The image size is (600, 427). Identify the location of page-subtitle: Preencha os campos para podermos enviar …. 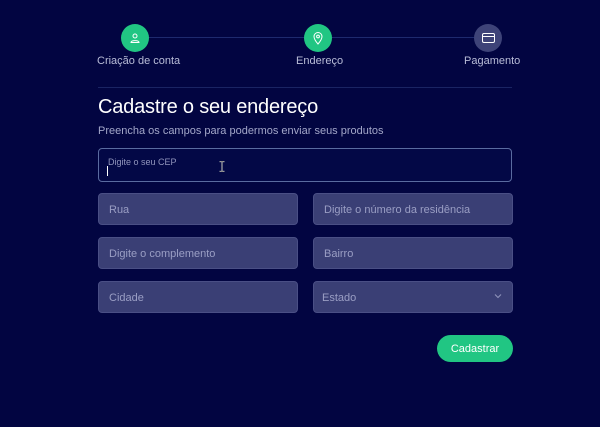
(241, 131).